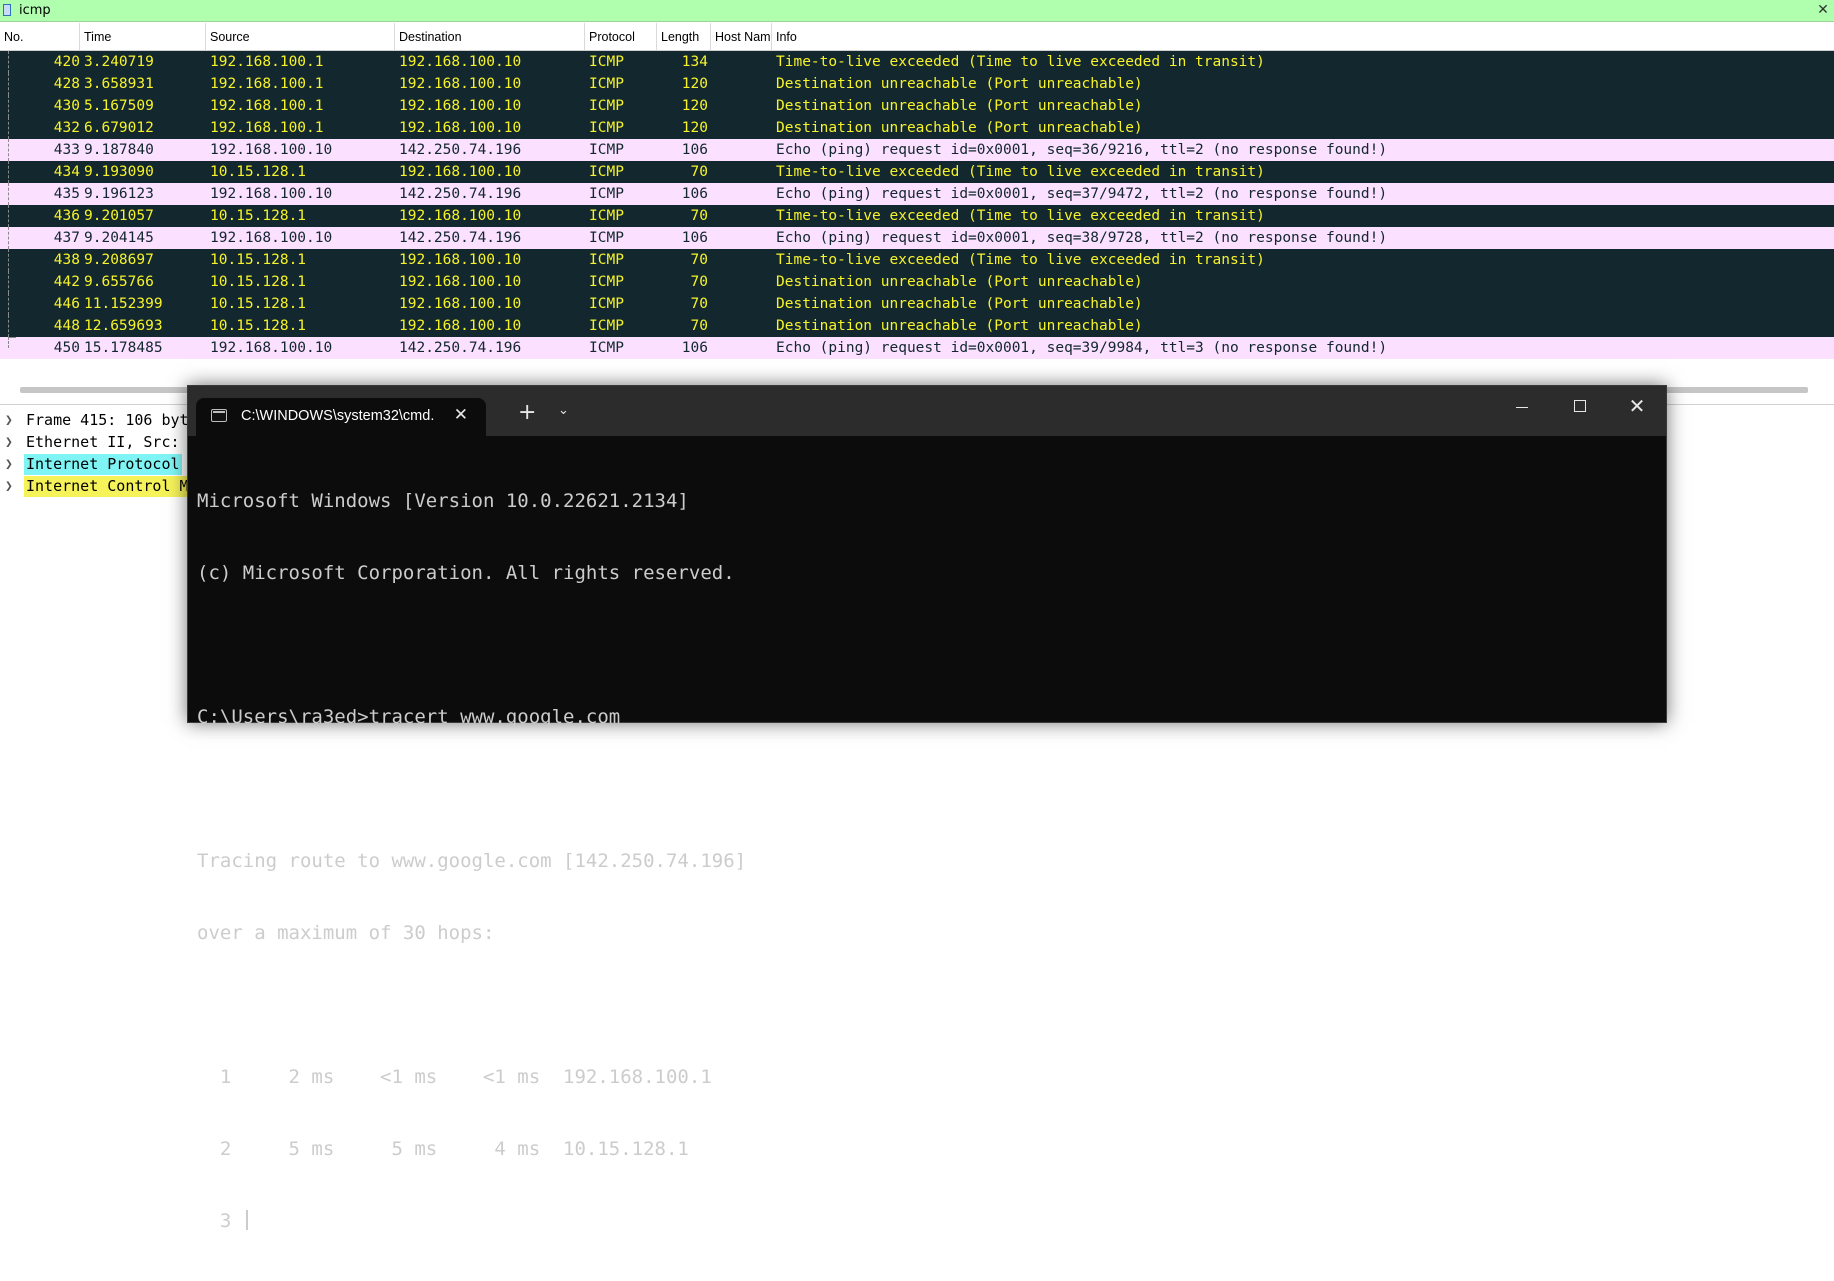 The width and height of the screenshot is (1834, 1281). Describe the element at coordinates (926, 1221) in the screenshot. I see `terminal-prompt-line: 3` at that location.